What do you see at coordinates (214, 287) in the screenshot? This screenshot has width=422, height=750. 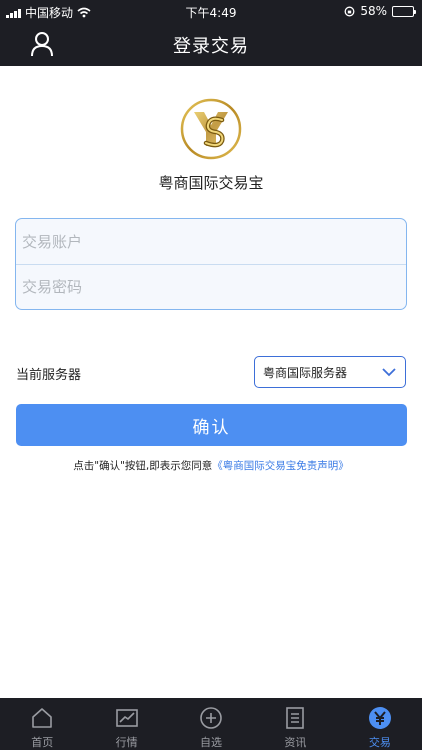 I see `password-input` at bounding box center [214, 287].